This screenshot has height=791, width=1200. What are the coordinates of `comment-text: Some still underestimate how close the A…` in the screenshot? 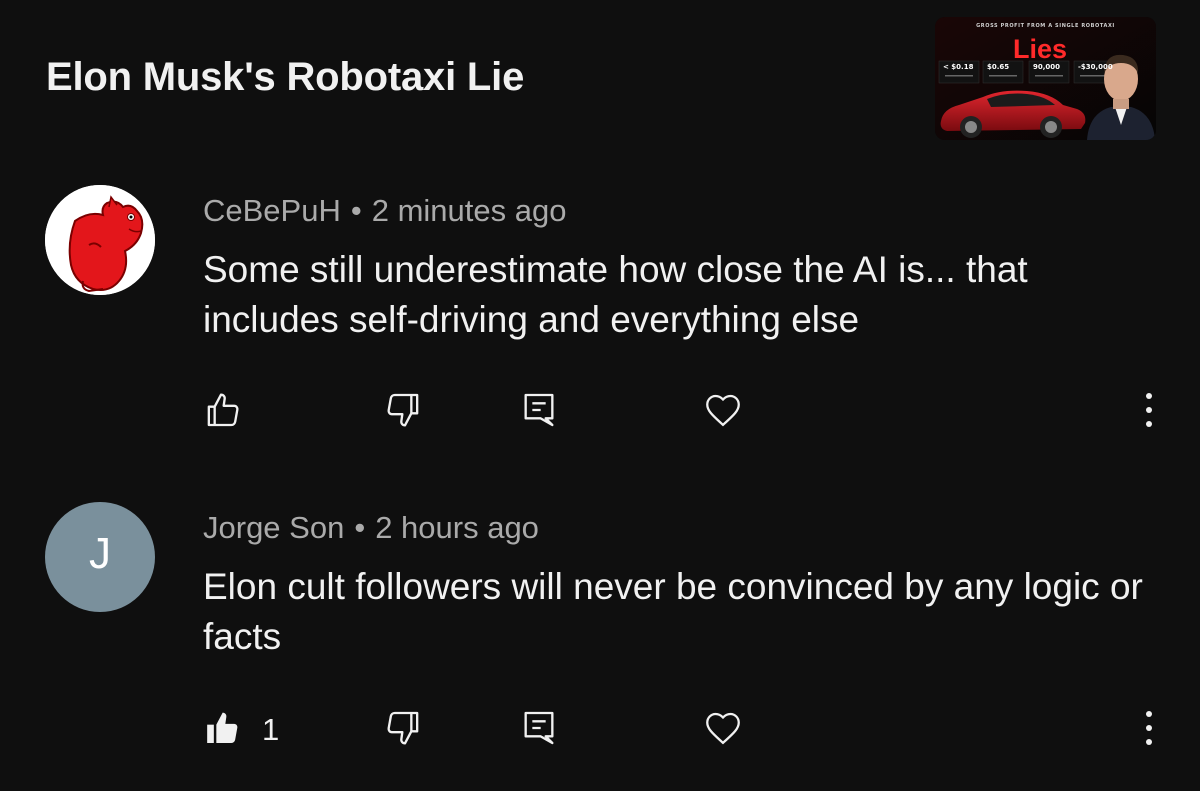 It's located at (615, 294).